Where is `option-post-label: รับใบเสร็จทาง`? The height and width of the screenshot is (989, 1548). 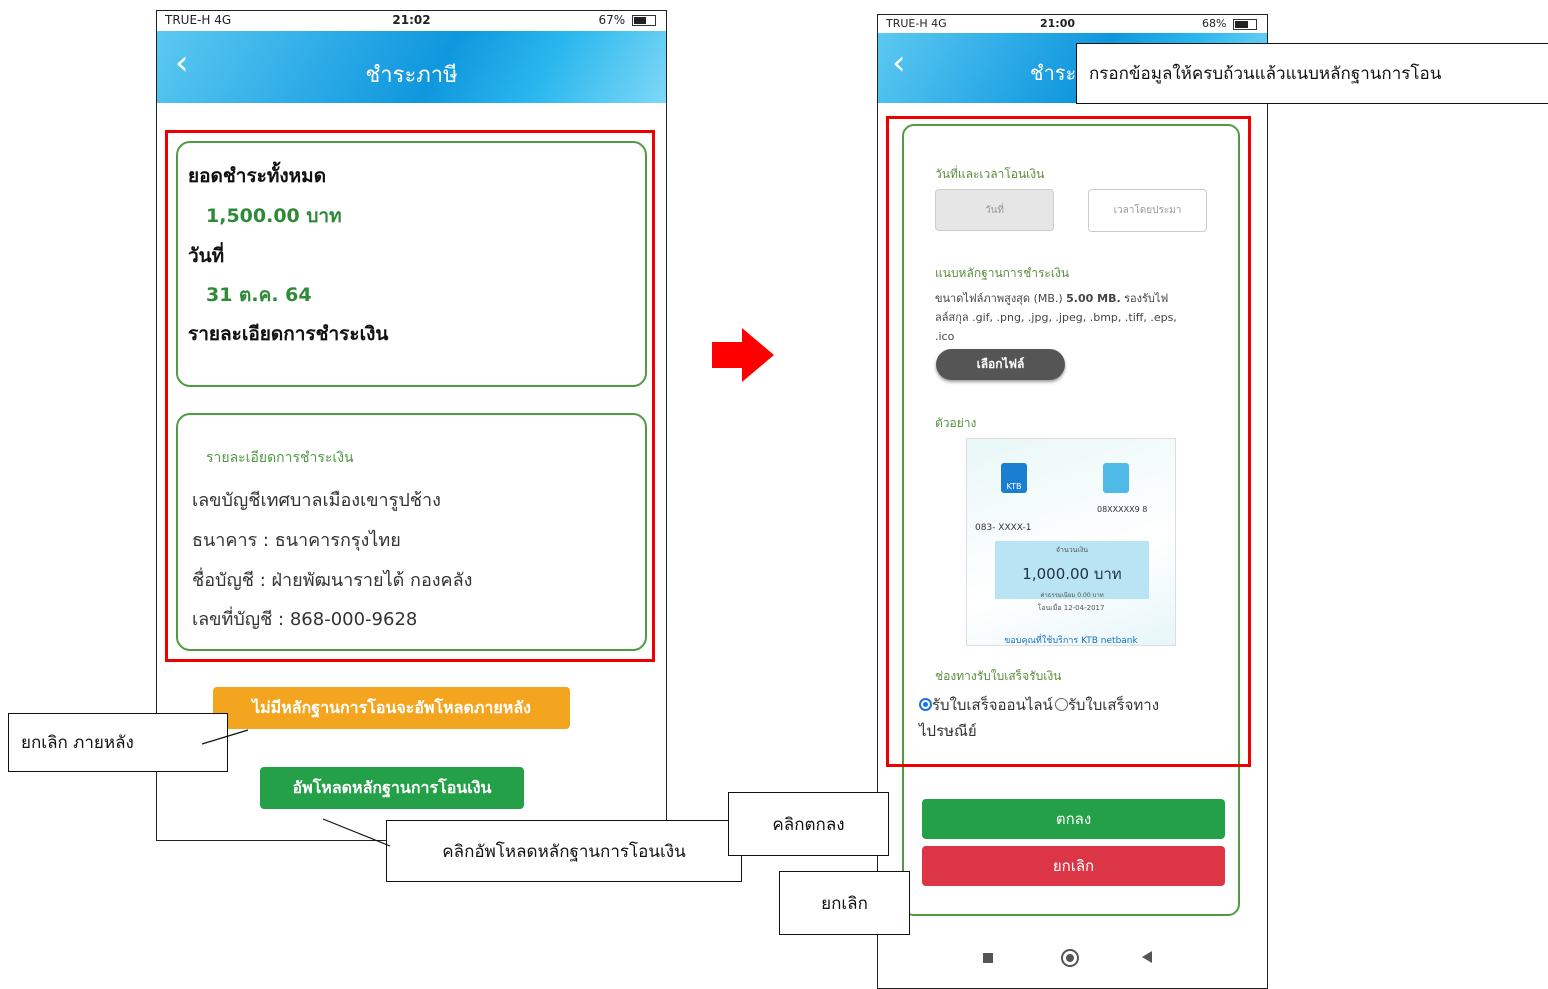
option-post-label: รับใบเสร็จทาง is located at coordinates (1113, 705).